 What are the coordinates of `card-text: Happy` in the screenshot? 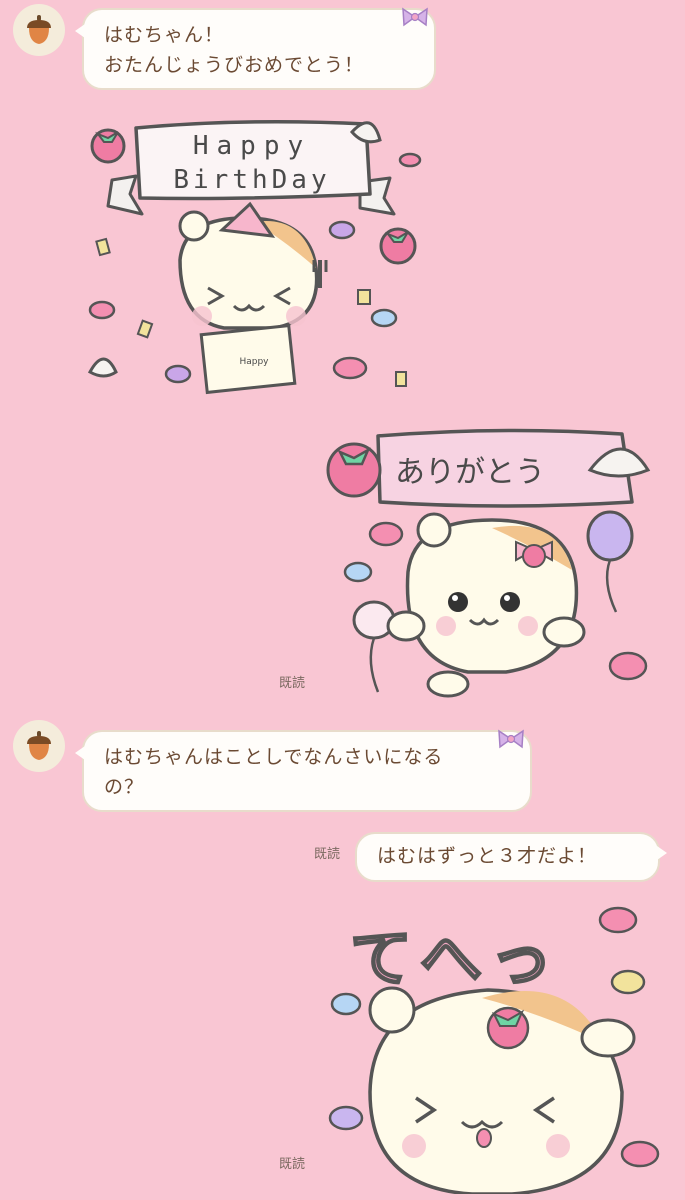 It's located at (254, 362).